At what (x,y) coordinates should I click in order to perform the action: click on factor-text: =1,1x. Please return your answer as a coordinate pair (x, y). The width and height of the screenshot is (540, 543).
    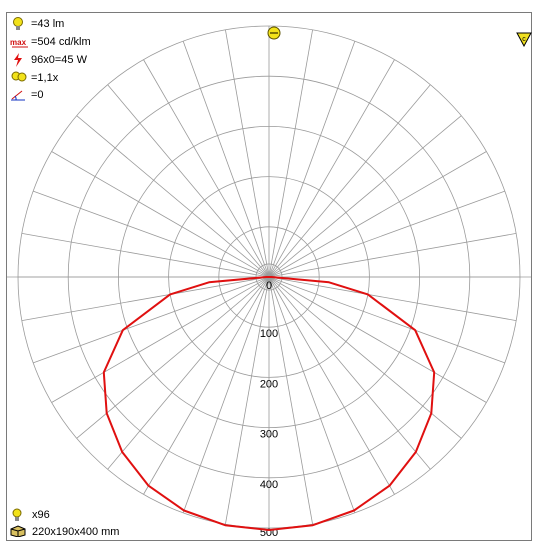
    Looking at the image, I should click on (45, 78).